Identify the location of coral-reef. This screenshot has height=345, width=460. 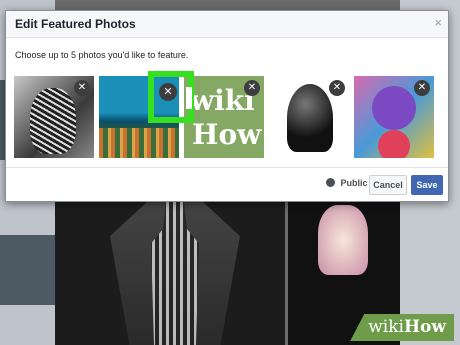
(139, 143).